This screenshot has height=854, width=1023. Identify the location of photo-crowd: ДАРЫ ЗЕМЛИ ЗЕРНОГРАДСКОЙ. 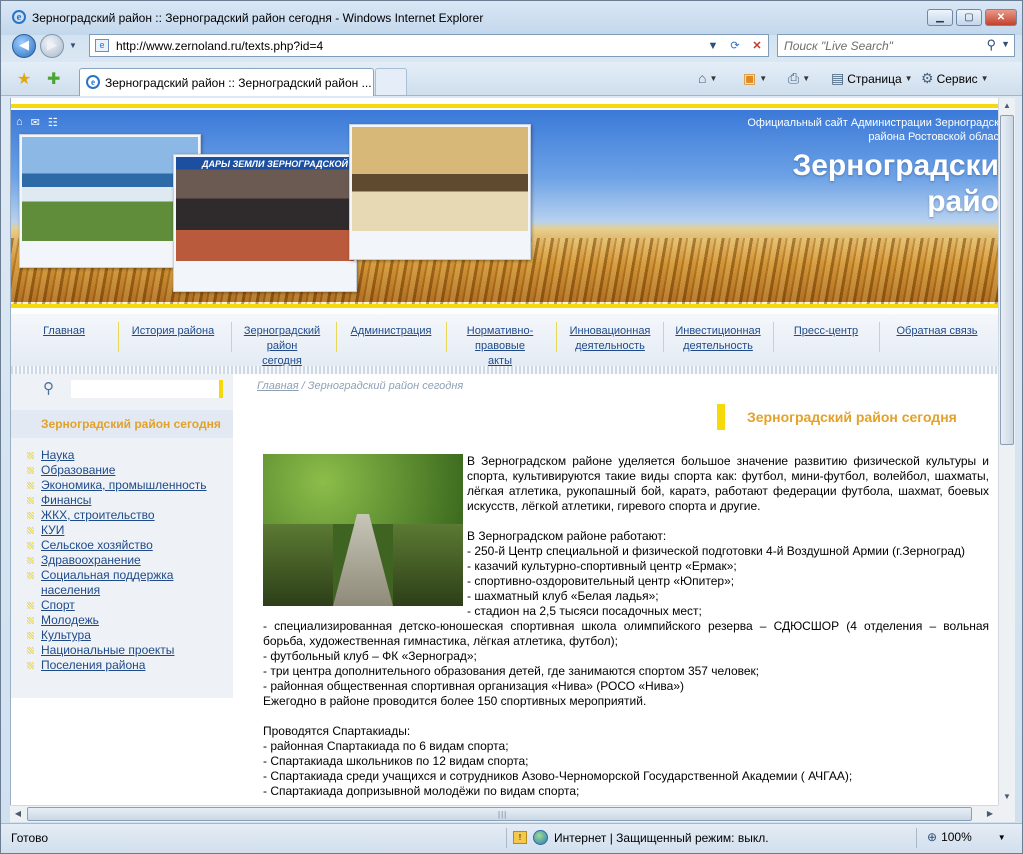
(265, 223).